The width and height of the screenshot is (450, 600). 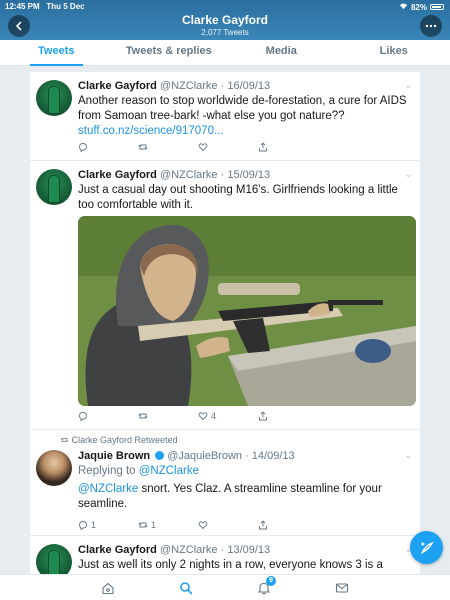 I want to click on search-icon, so click(x=186, y=587).